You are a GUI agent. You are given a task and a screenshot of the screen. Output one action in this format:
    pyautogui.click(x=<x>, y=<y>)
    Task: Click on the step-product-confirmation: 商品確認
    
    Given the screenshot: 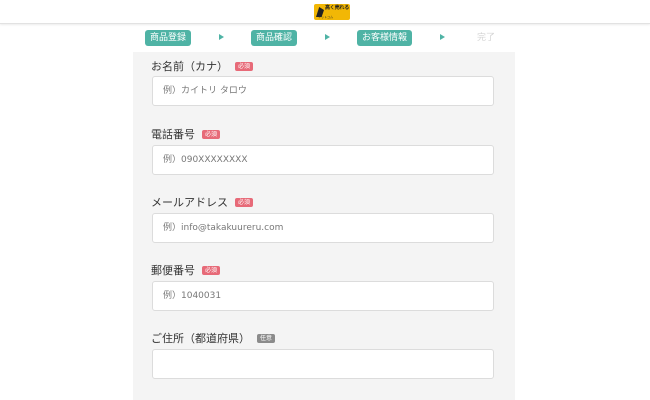 What is the action you would take?
    pyautogui.click(x=274, y=38)
    